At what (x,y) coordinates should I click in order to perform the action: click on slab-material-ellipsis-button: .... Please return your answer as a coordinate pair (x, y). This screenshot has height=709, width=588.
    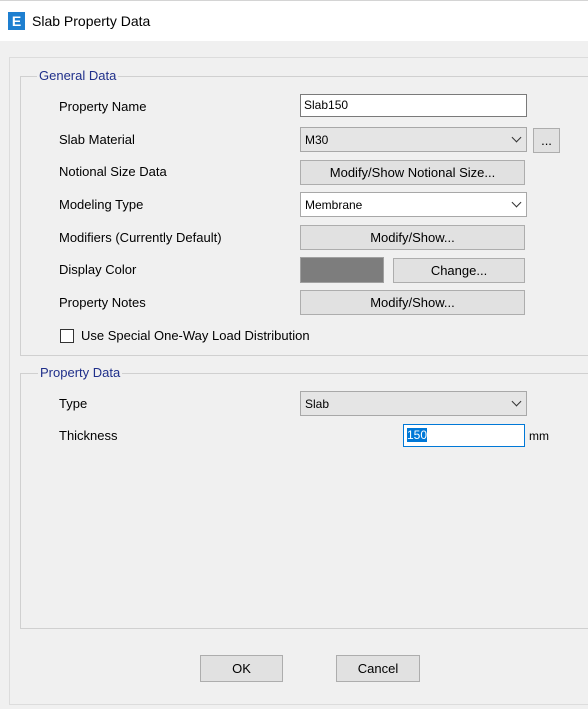
    Looking at the image, I should click on (546, 140).